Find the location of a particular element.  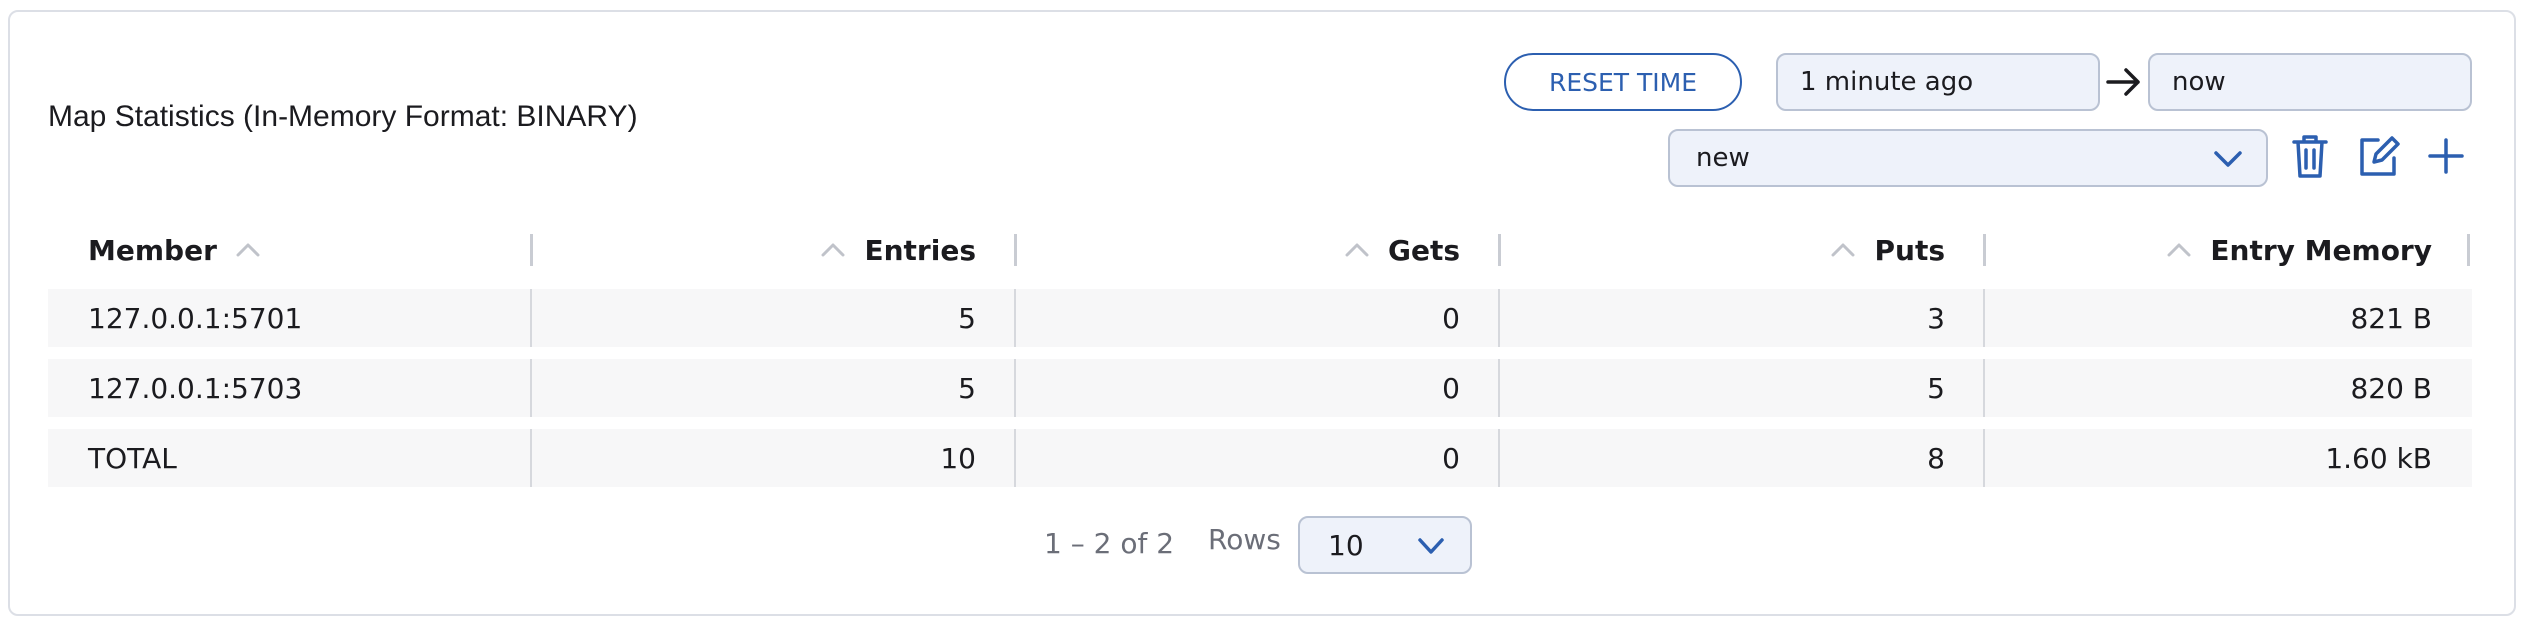

rows-per-page-label: Rows is located at coordinates (1244, 539).